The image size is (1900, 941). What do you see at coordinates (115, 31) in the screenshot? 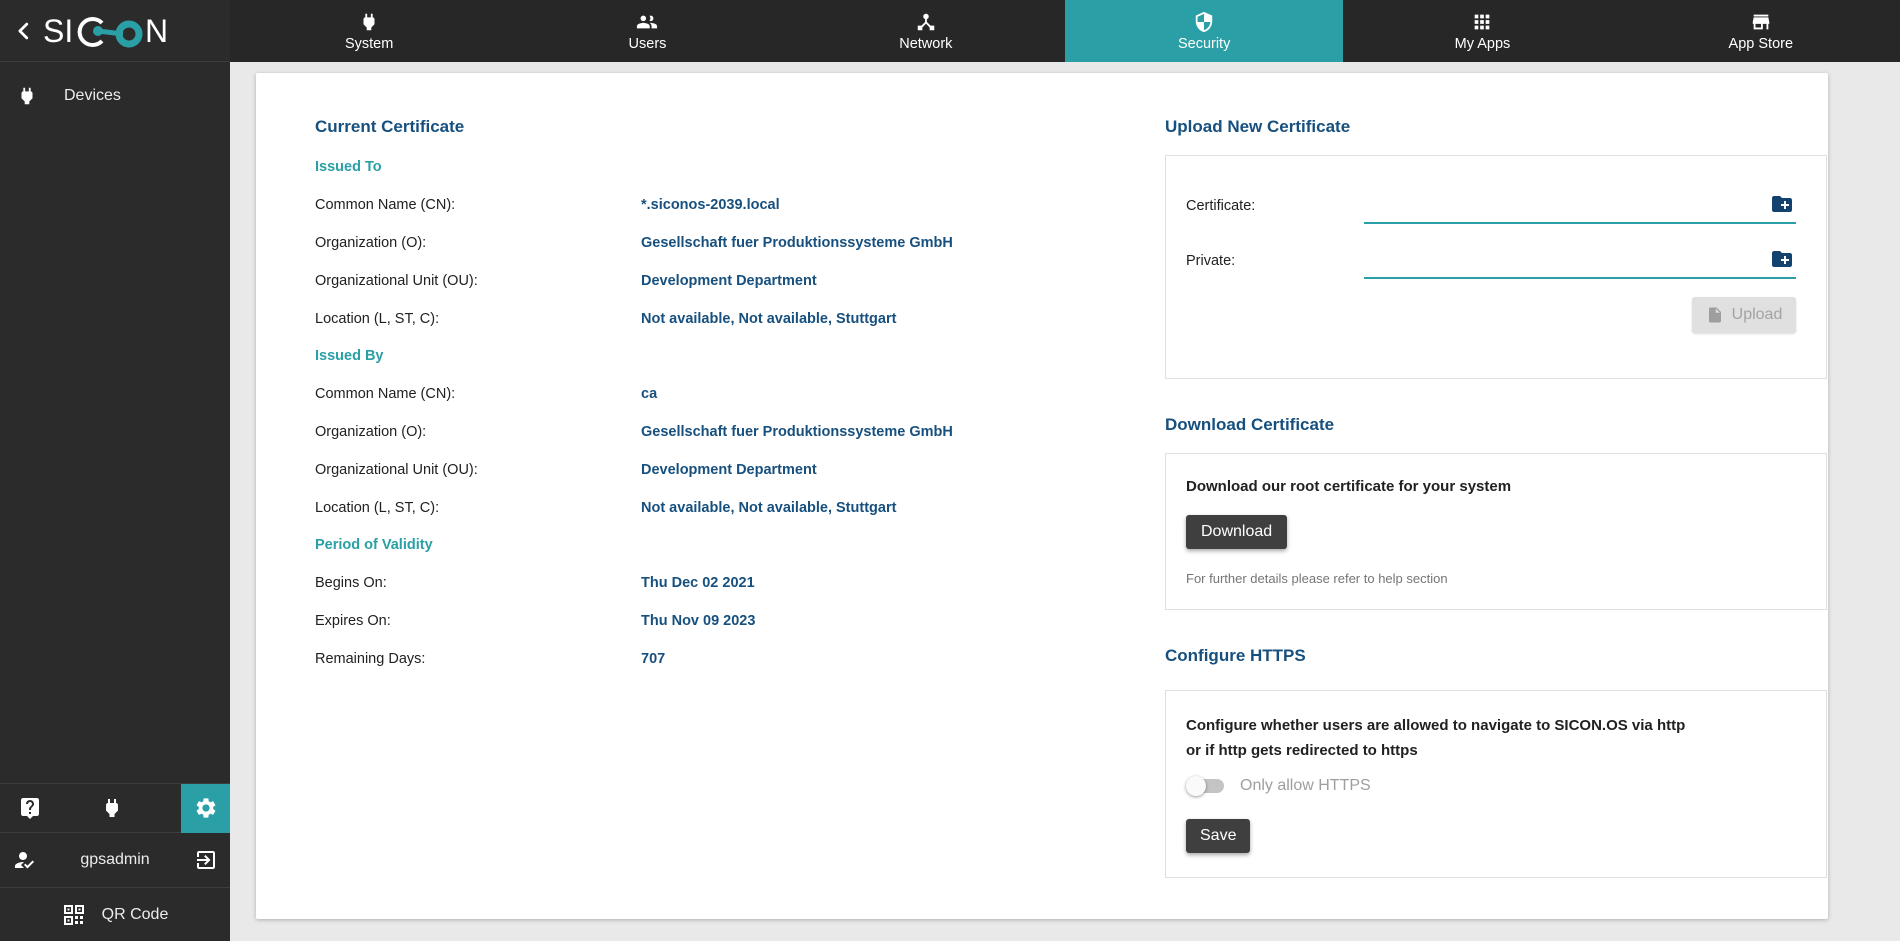
I see `sicon-logo: SI N` at bounding box center [115, 31].